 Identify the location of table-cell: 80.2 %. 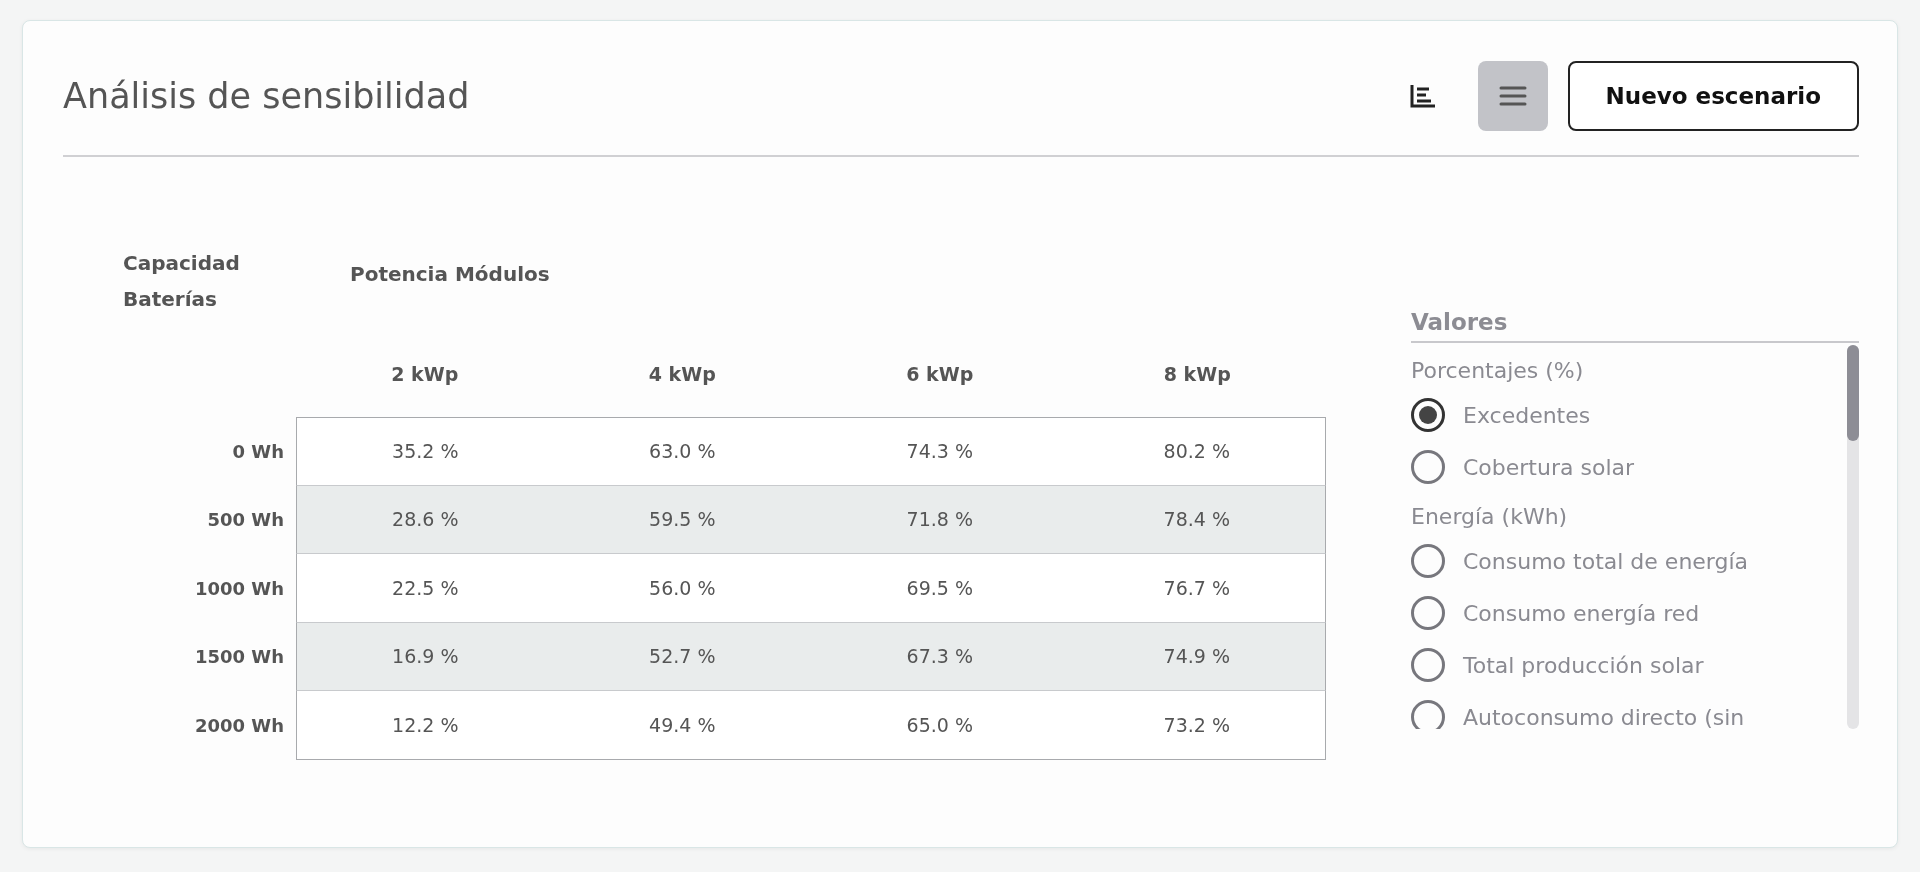
(1197, 451).